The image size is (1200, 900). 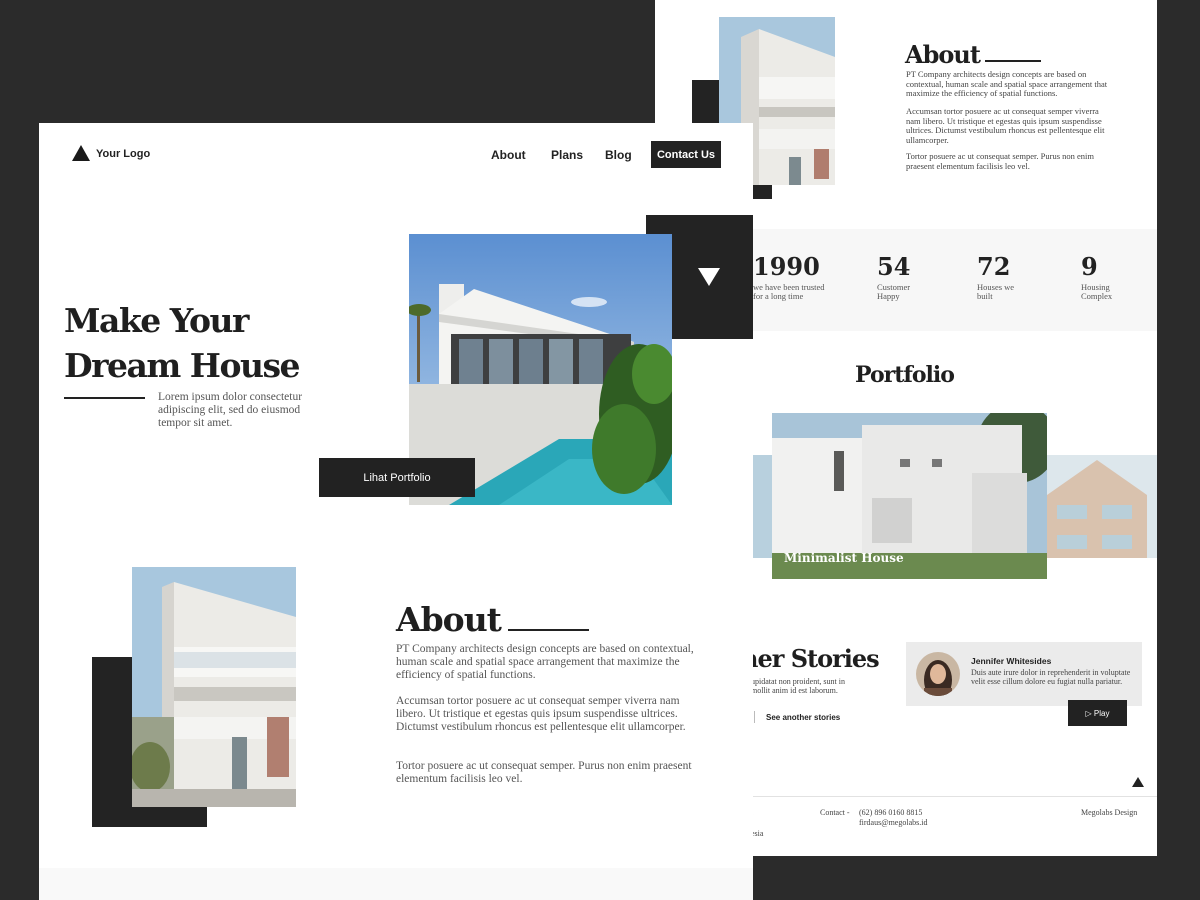 I want to click on testimonial-name: Jennifer Whitesides, so click(x=1011, y=661).